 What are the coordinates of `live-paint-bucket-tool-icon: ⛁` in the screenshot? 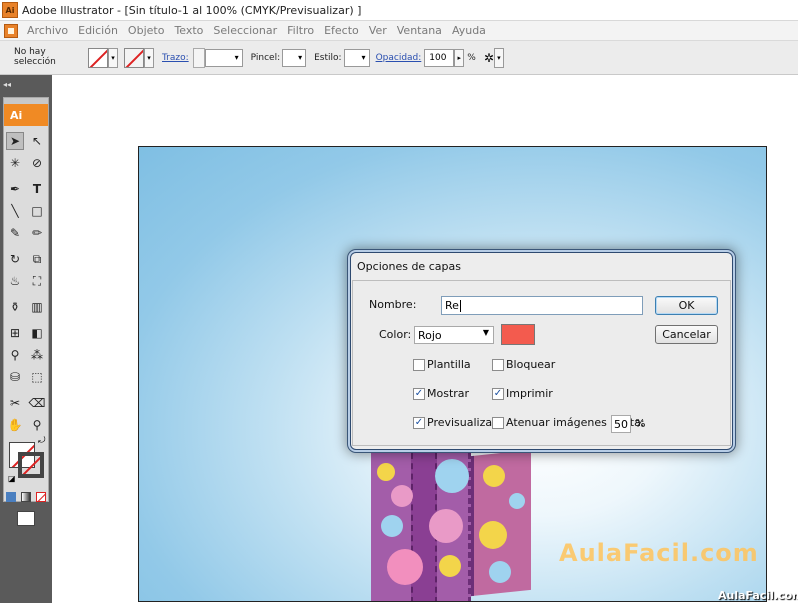 It's located at (15, 377).